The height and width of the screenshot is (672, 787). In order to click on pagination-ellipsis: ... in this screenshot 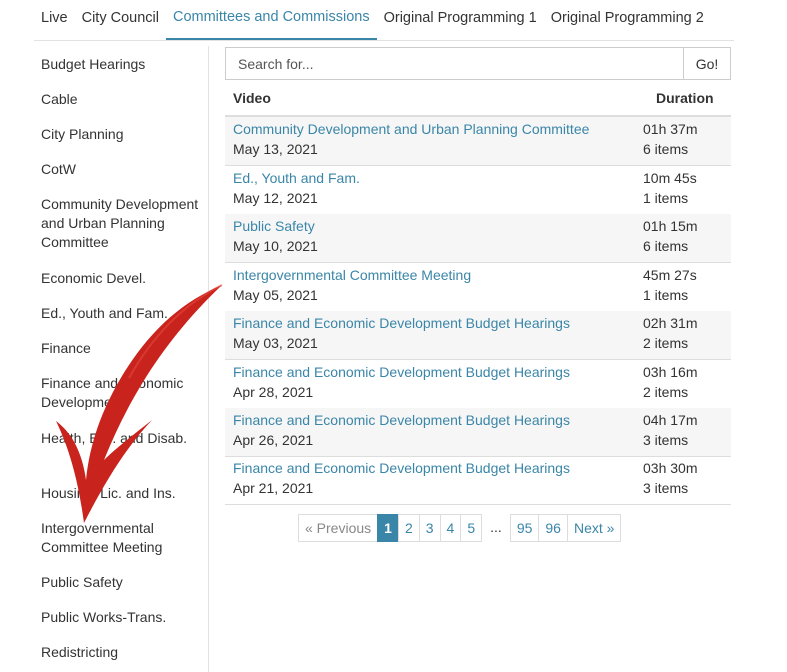, I will do `click(496, 527)`.